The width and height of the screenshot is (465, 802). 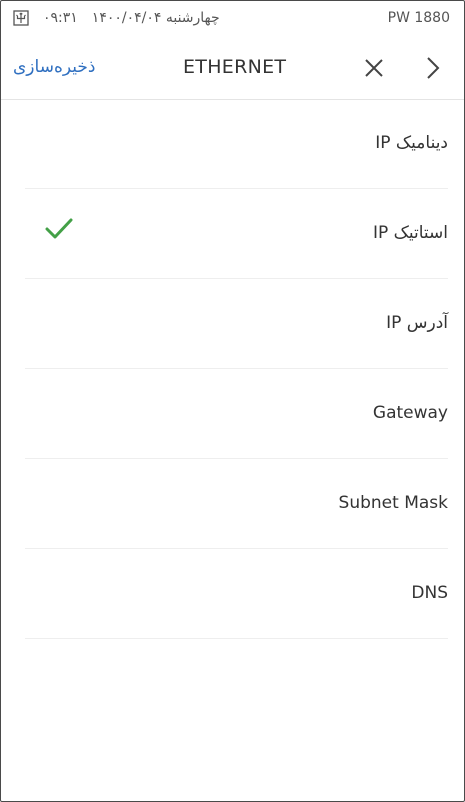 I want to click on close-icon, so click(x=374, y=68).